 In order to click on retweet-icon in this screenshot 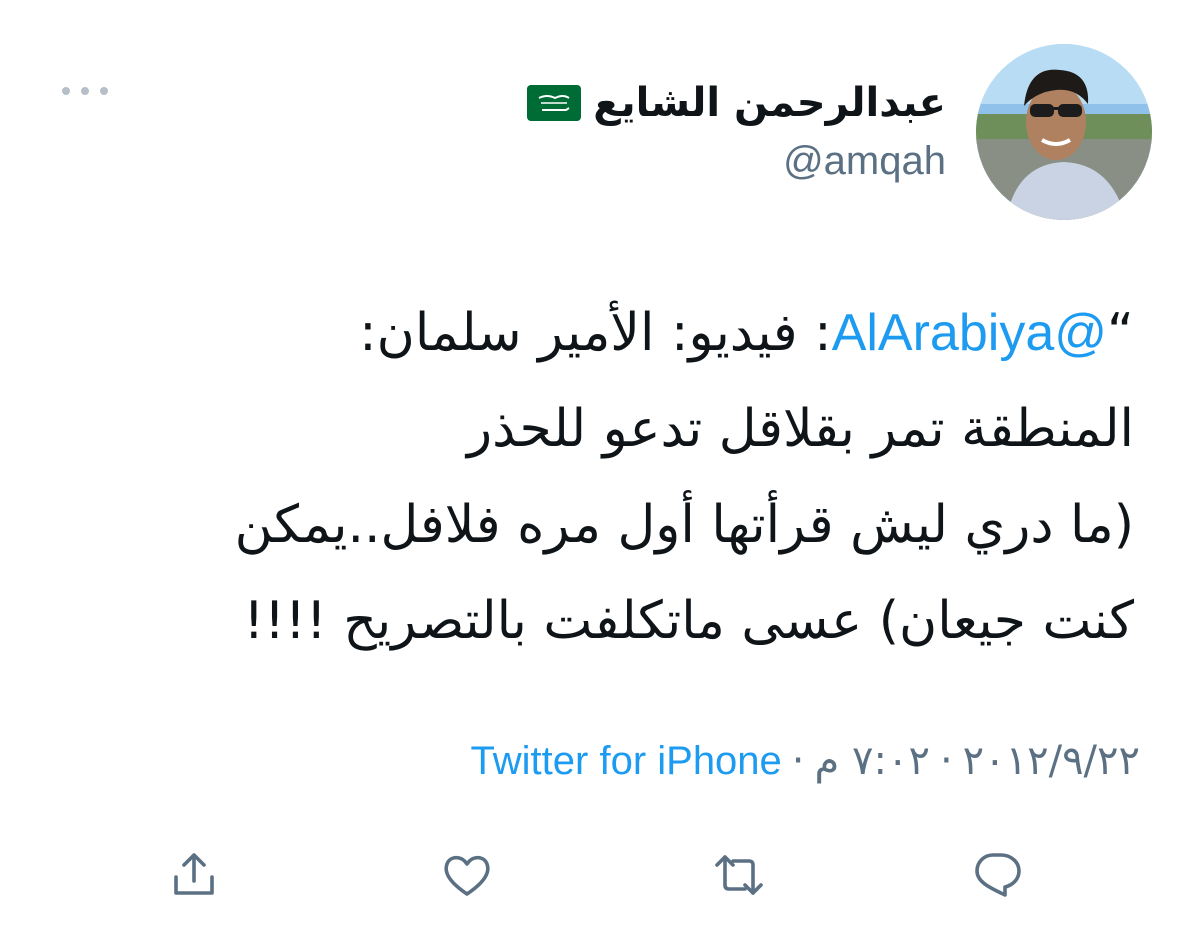, I will do `click(739, 875)`.